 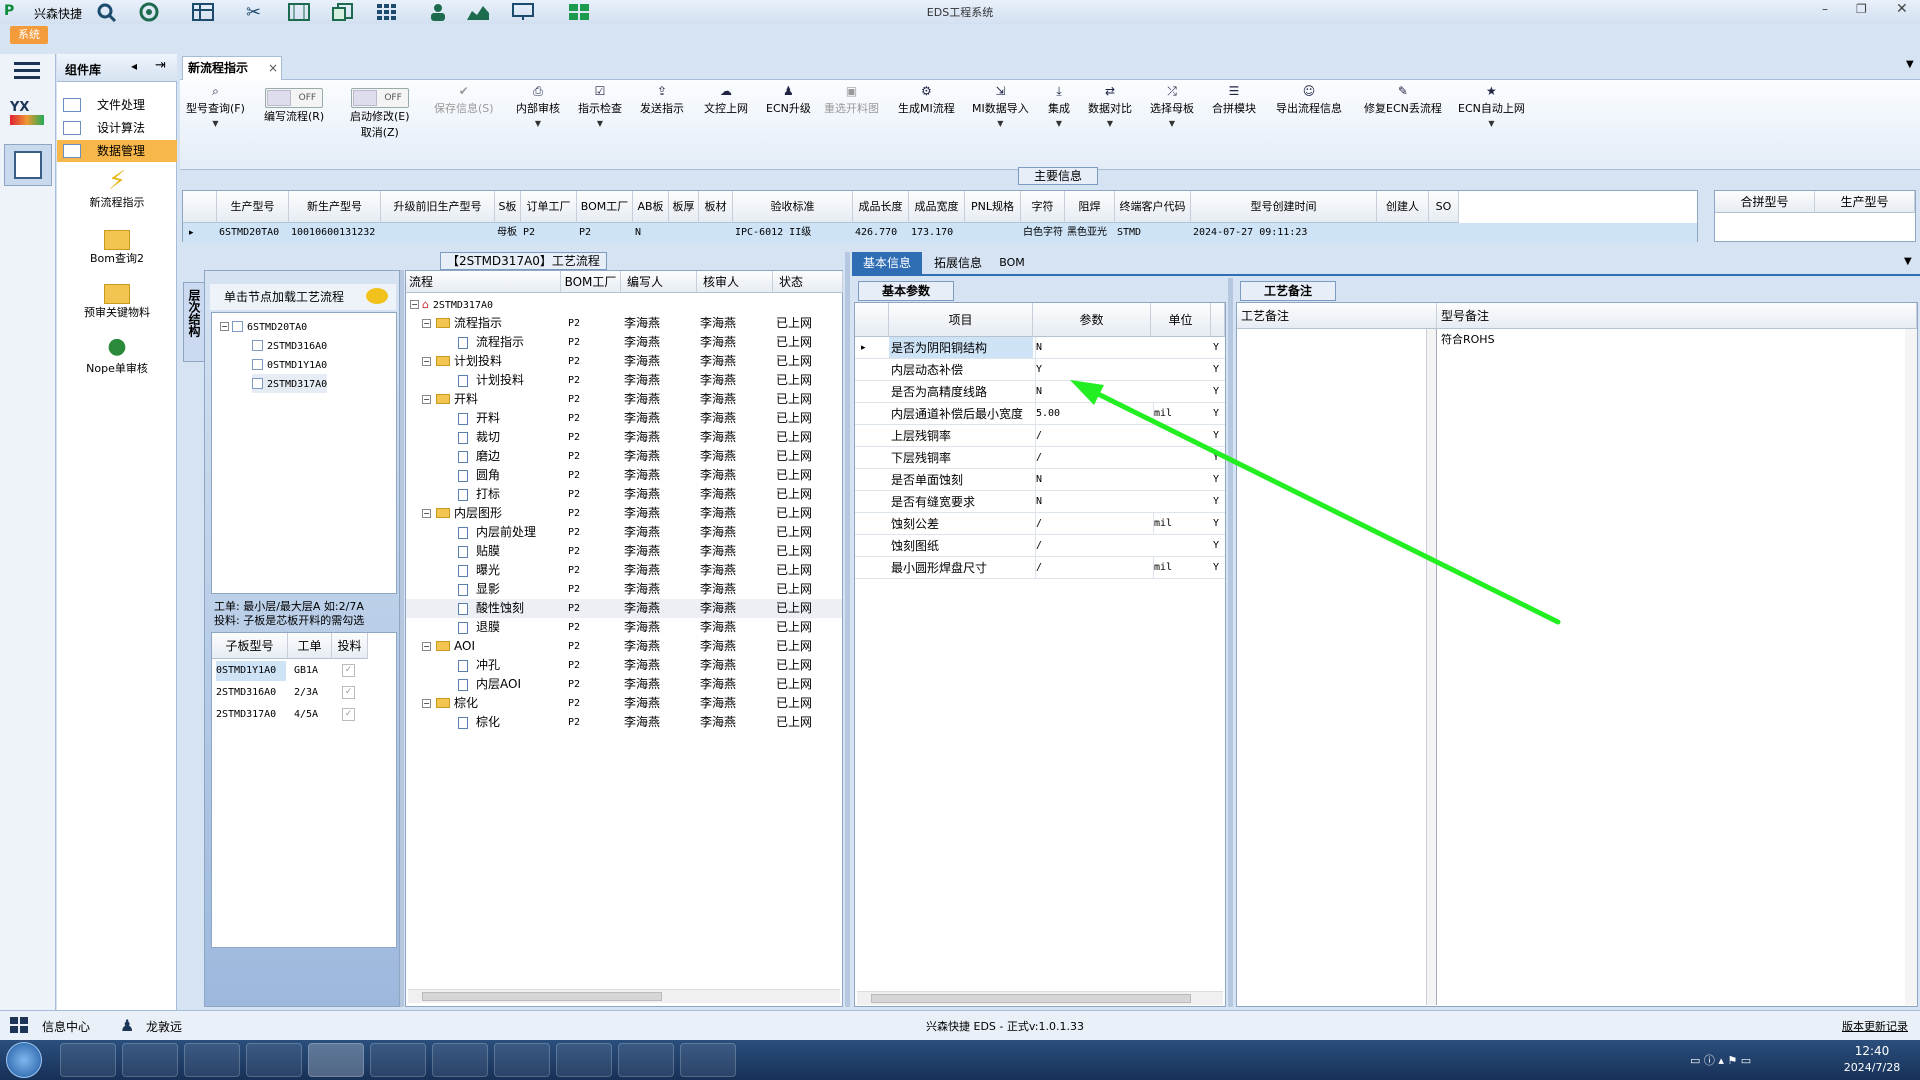 What do you see at coordinates (251, 693) in the screenshot?
I see `sub-board-model: 2STMD316A0` at bounding box center [251, 693].